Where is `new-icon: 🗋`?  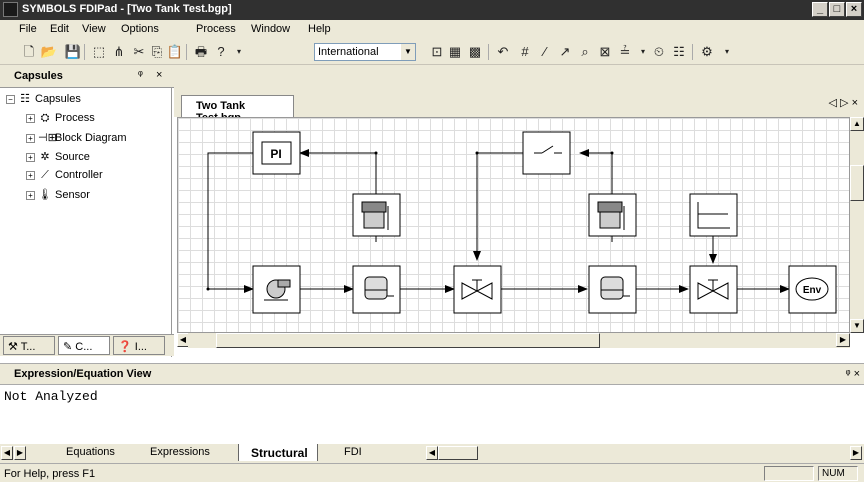
new-icon: 🗋 is located at coordinates (29, 52).